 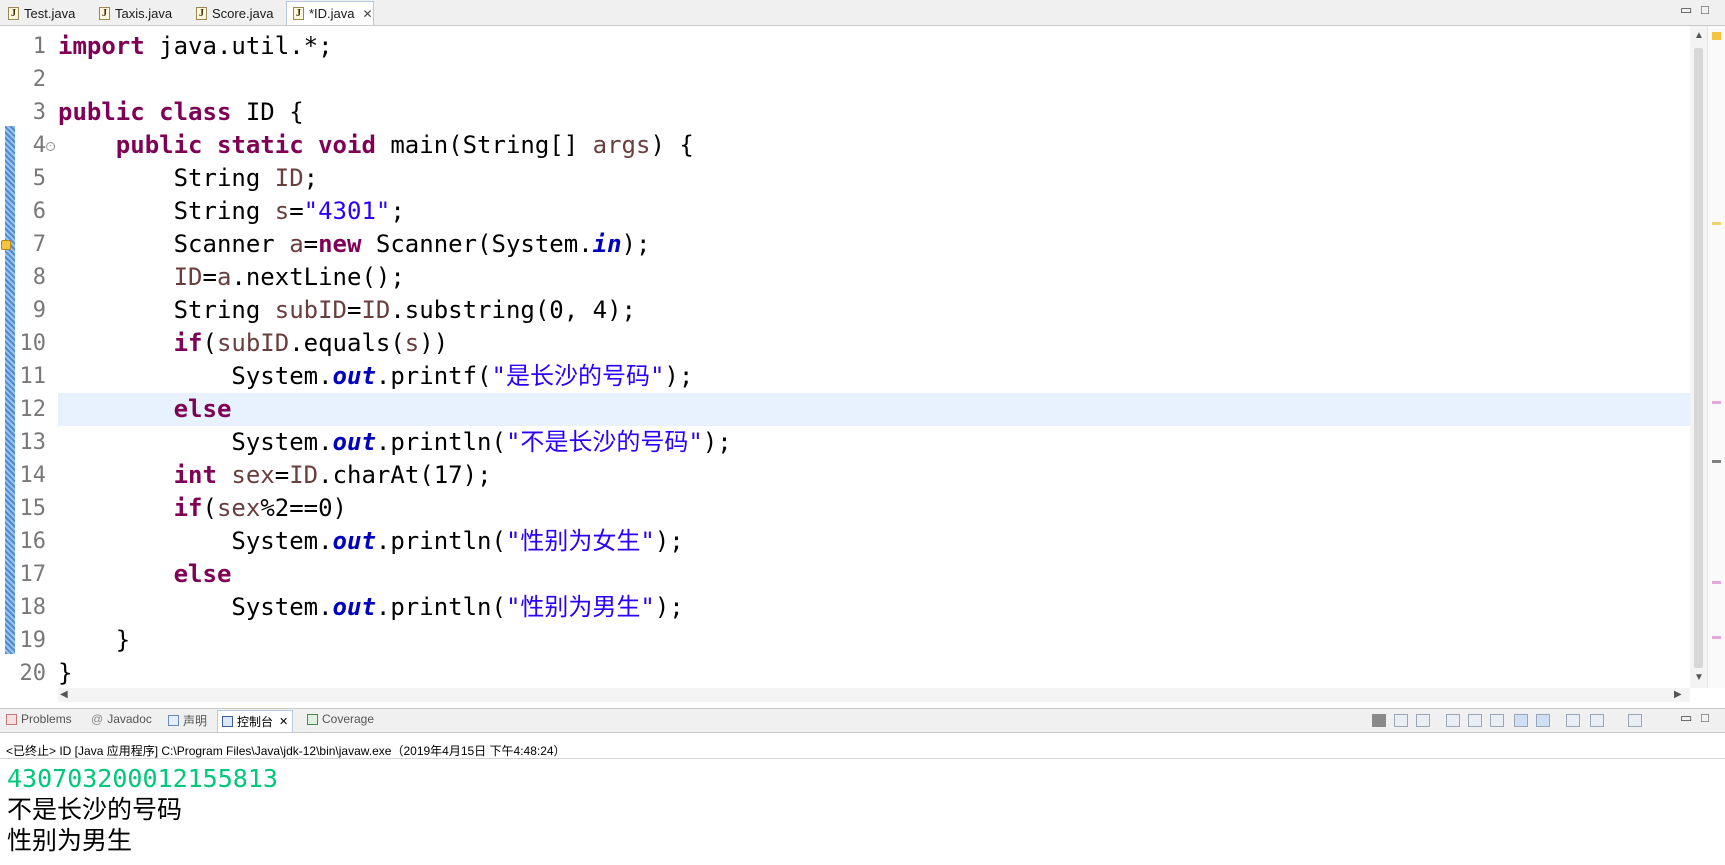 What do you see at coordinates (243, 13) in the screenshot?
I see `tab-label: Score.java` at bounding box center [243, 13].